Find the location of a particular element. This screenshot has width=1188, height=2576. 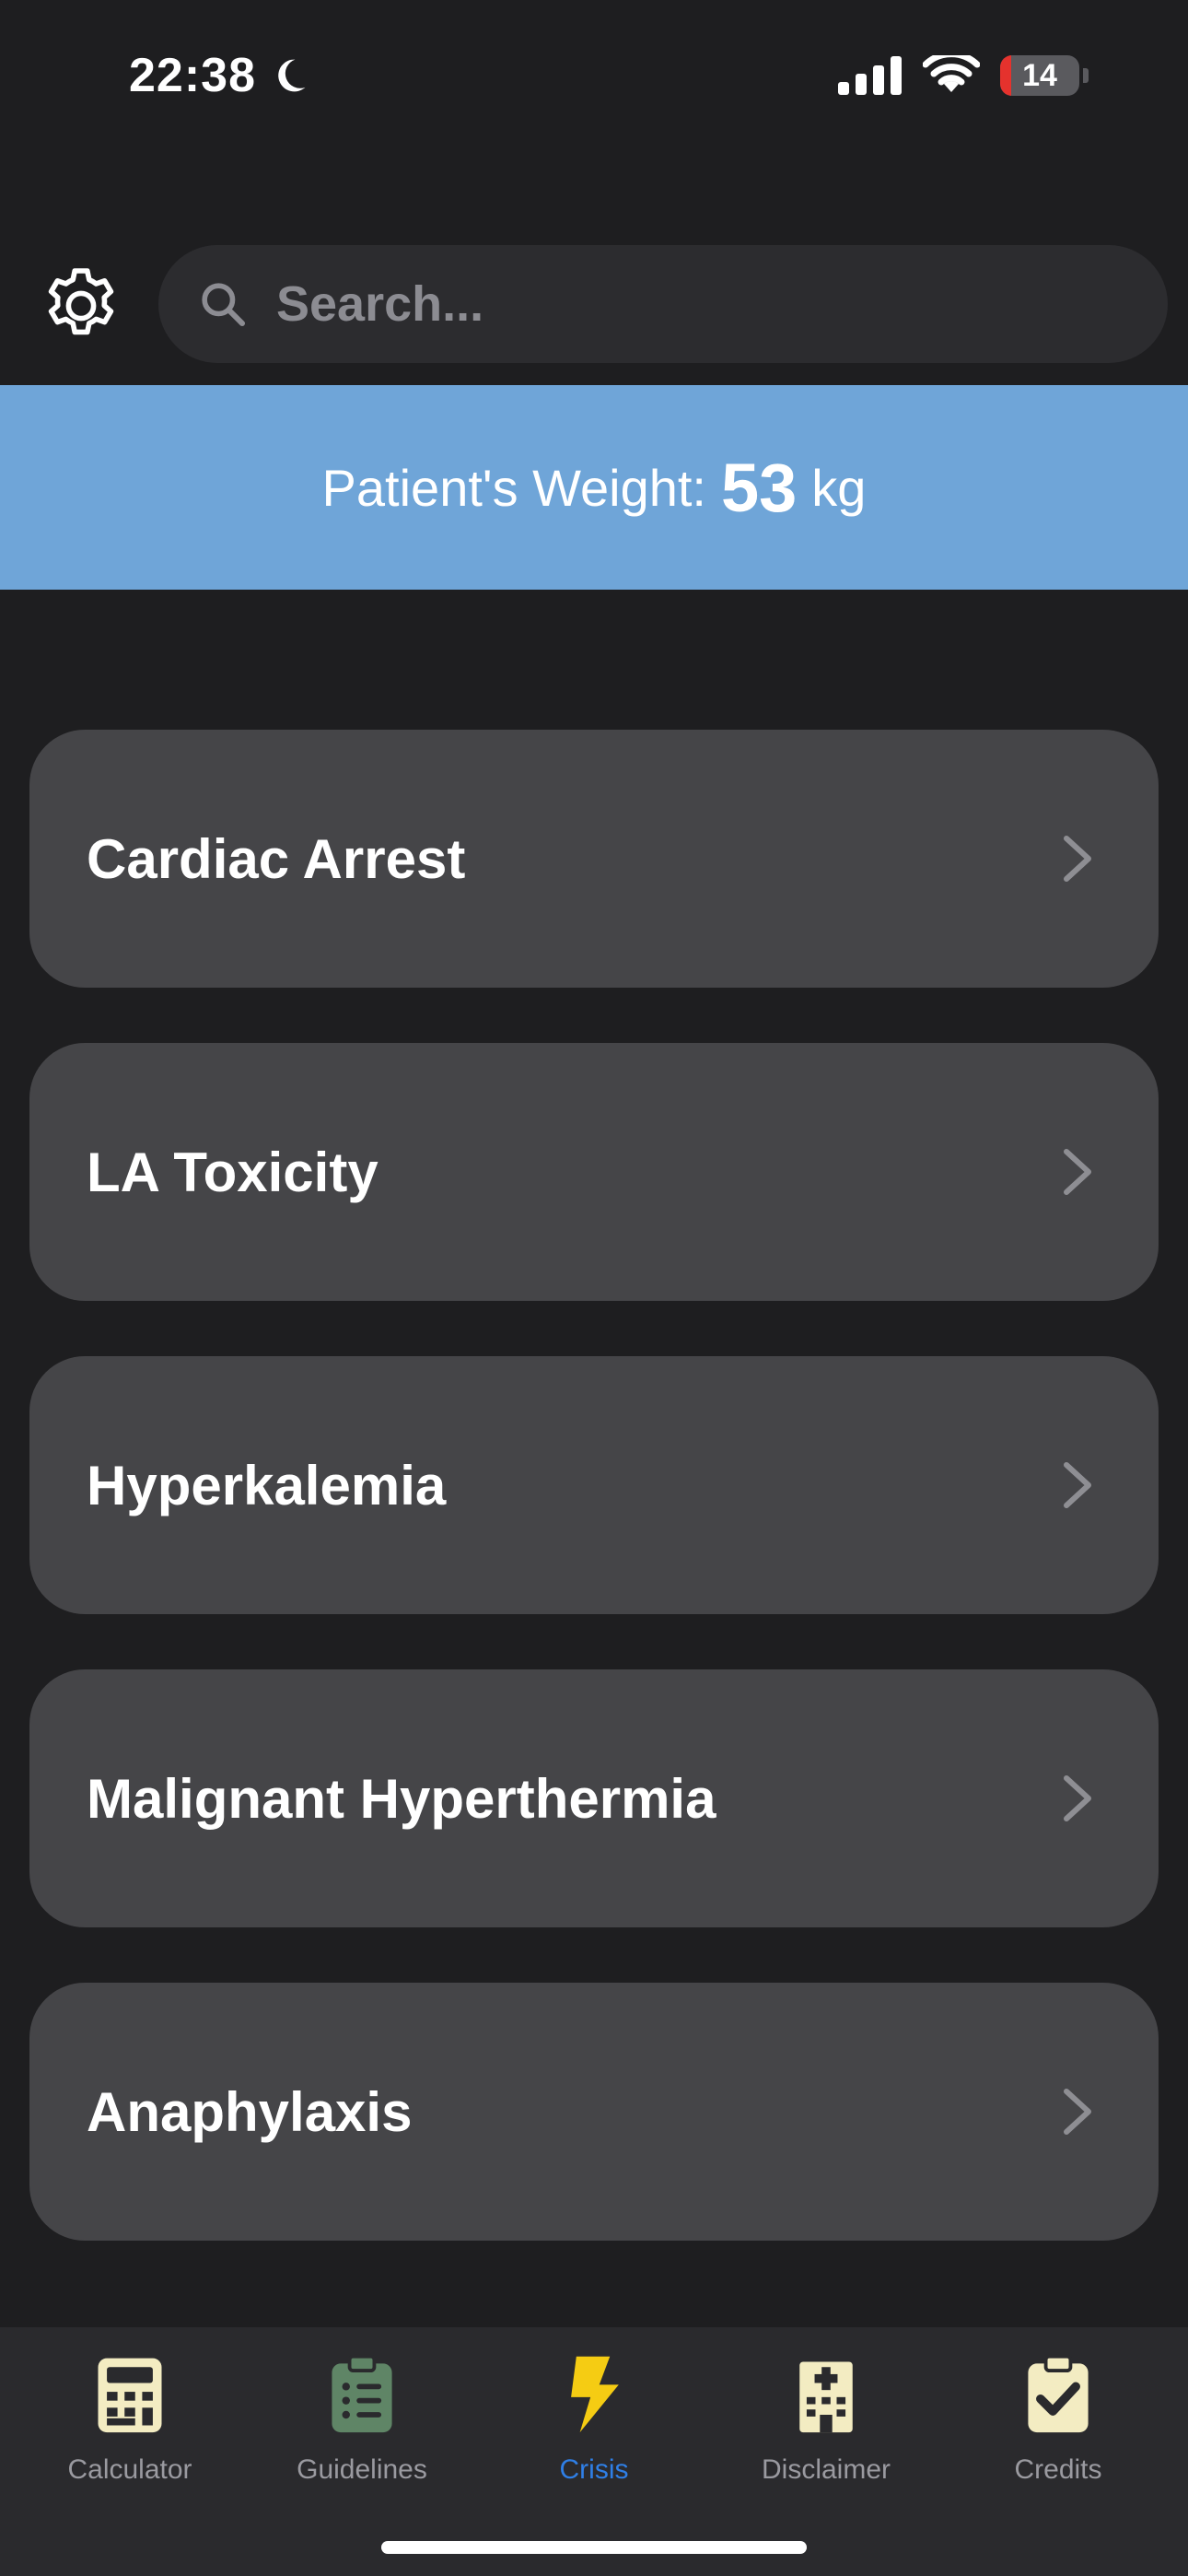

tab-guidelines: Guidelines is located at coordinates (362, 2418).